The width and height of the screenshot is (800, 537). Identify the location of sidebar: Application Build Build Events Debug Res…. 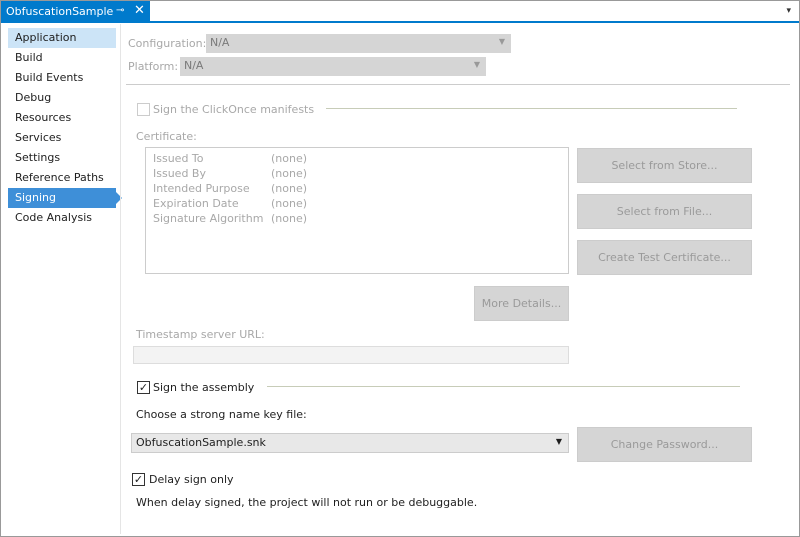
(65, 128).